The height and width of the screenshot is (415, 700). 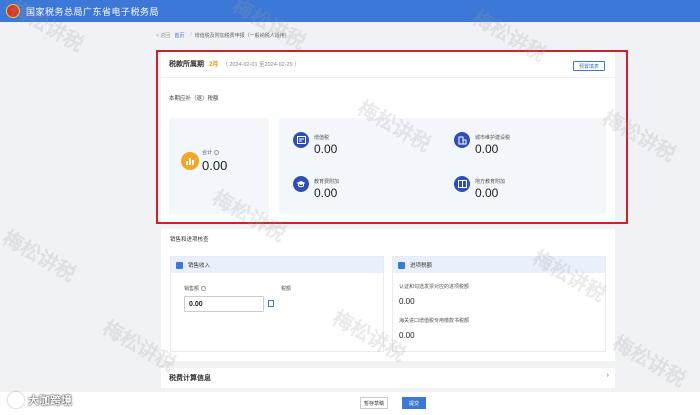 What do you see at coordinates (13, 11) in the screenshot?
I see `tax-emblem-icon` at bounding box center [13, 11].